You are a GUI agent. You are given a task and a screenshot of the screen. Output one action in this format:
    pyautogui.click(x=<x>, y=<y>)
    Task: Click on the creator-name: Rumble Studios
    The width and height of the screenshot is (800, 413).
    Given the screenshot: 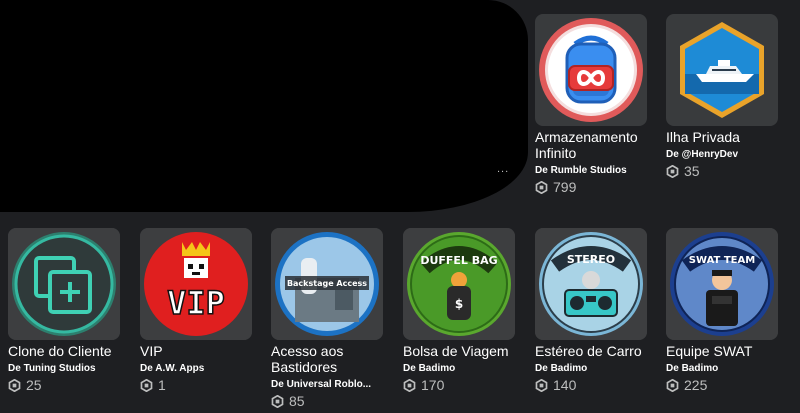 What is the action you would take?
    pyautogui.click(x=589, y=170)
    